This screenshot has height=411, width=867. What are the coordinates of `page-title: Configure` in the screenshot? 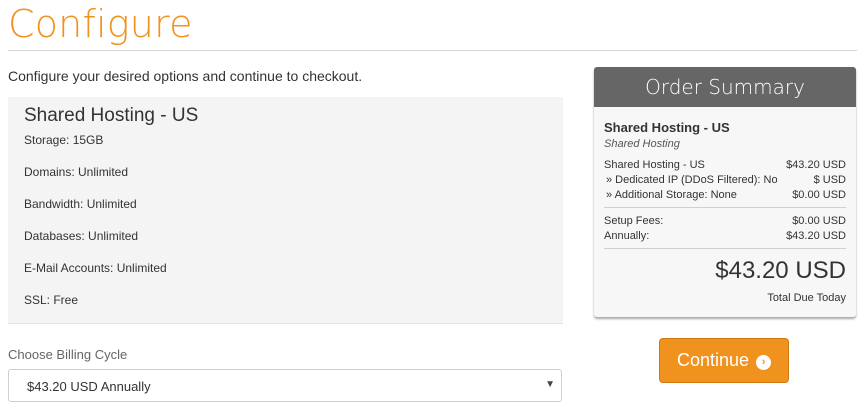 It's located at (100, 24).